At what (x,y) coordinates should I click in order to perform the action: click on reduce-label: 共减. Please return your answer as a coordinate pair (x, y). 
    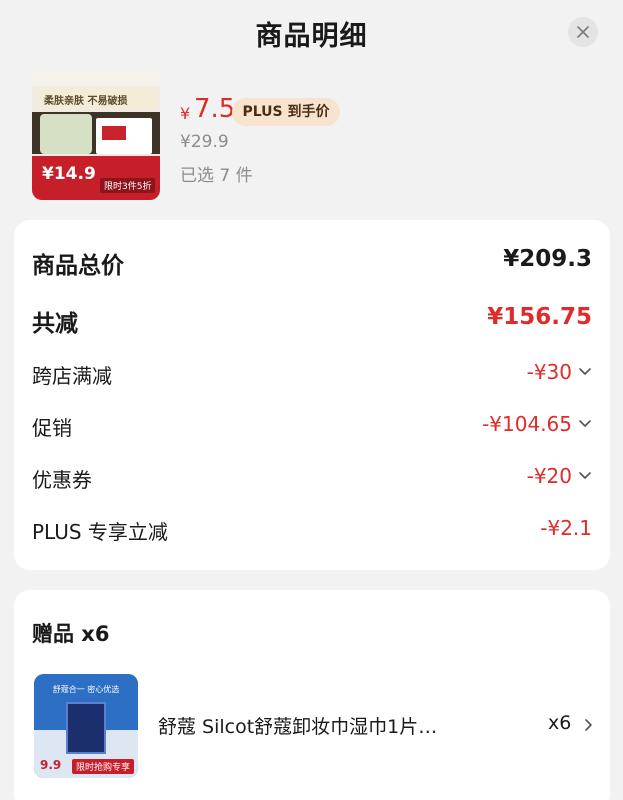
    Looking at the image, I should click on (55, 324).